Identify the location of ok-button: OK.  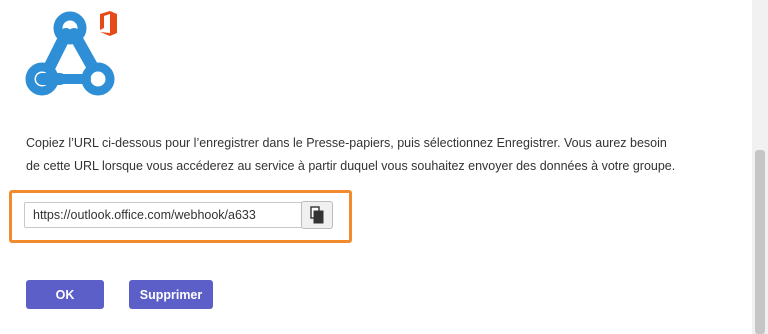
(65, 294).